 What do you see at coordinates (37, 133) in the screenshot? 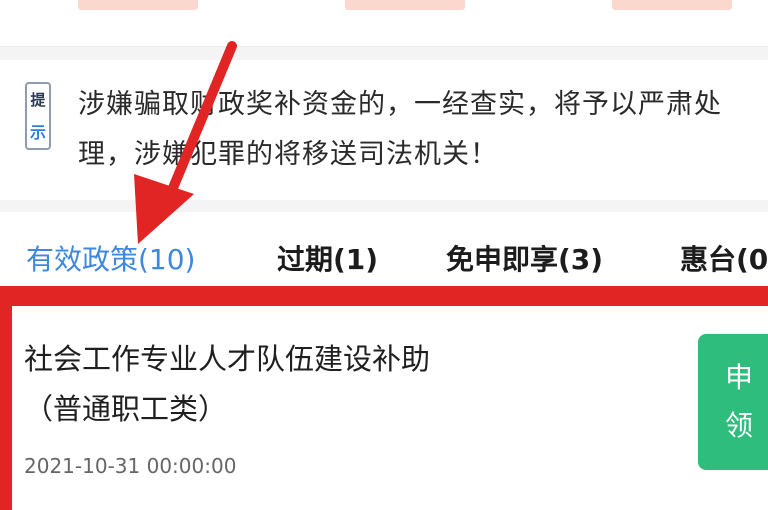
I see `notice-badge-text-2: 示` at bounding box center [37, 133].